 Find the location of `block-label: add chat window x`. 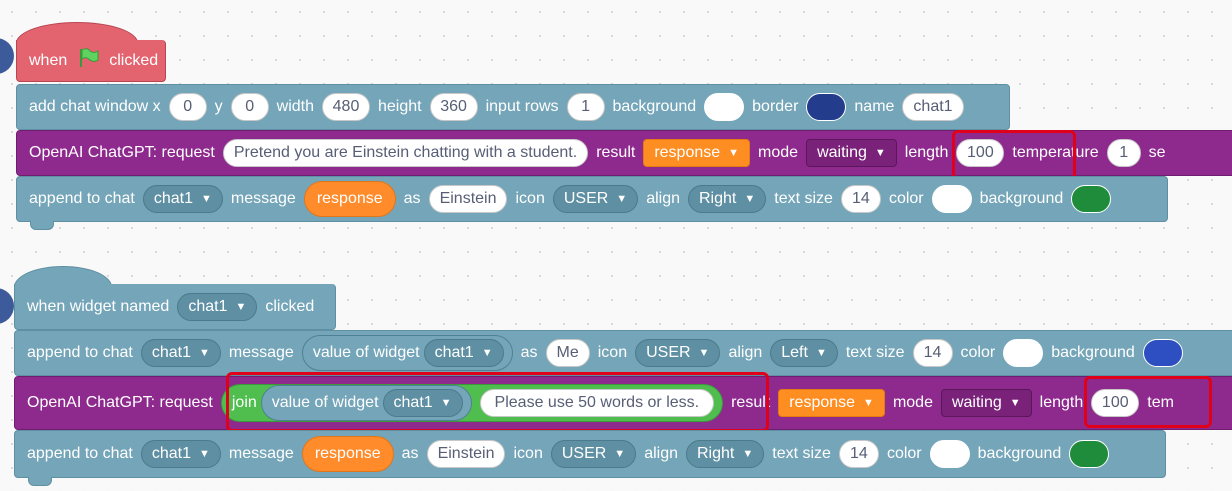

block-label: add chat window x is located at coordinates (95, 106).